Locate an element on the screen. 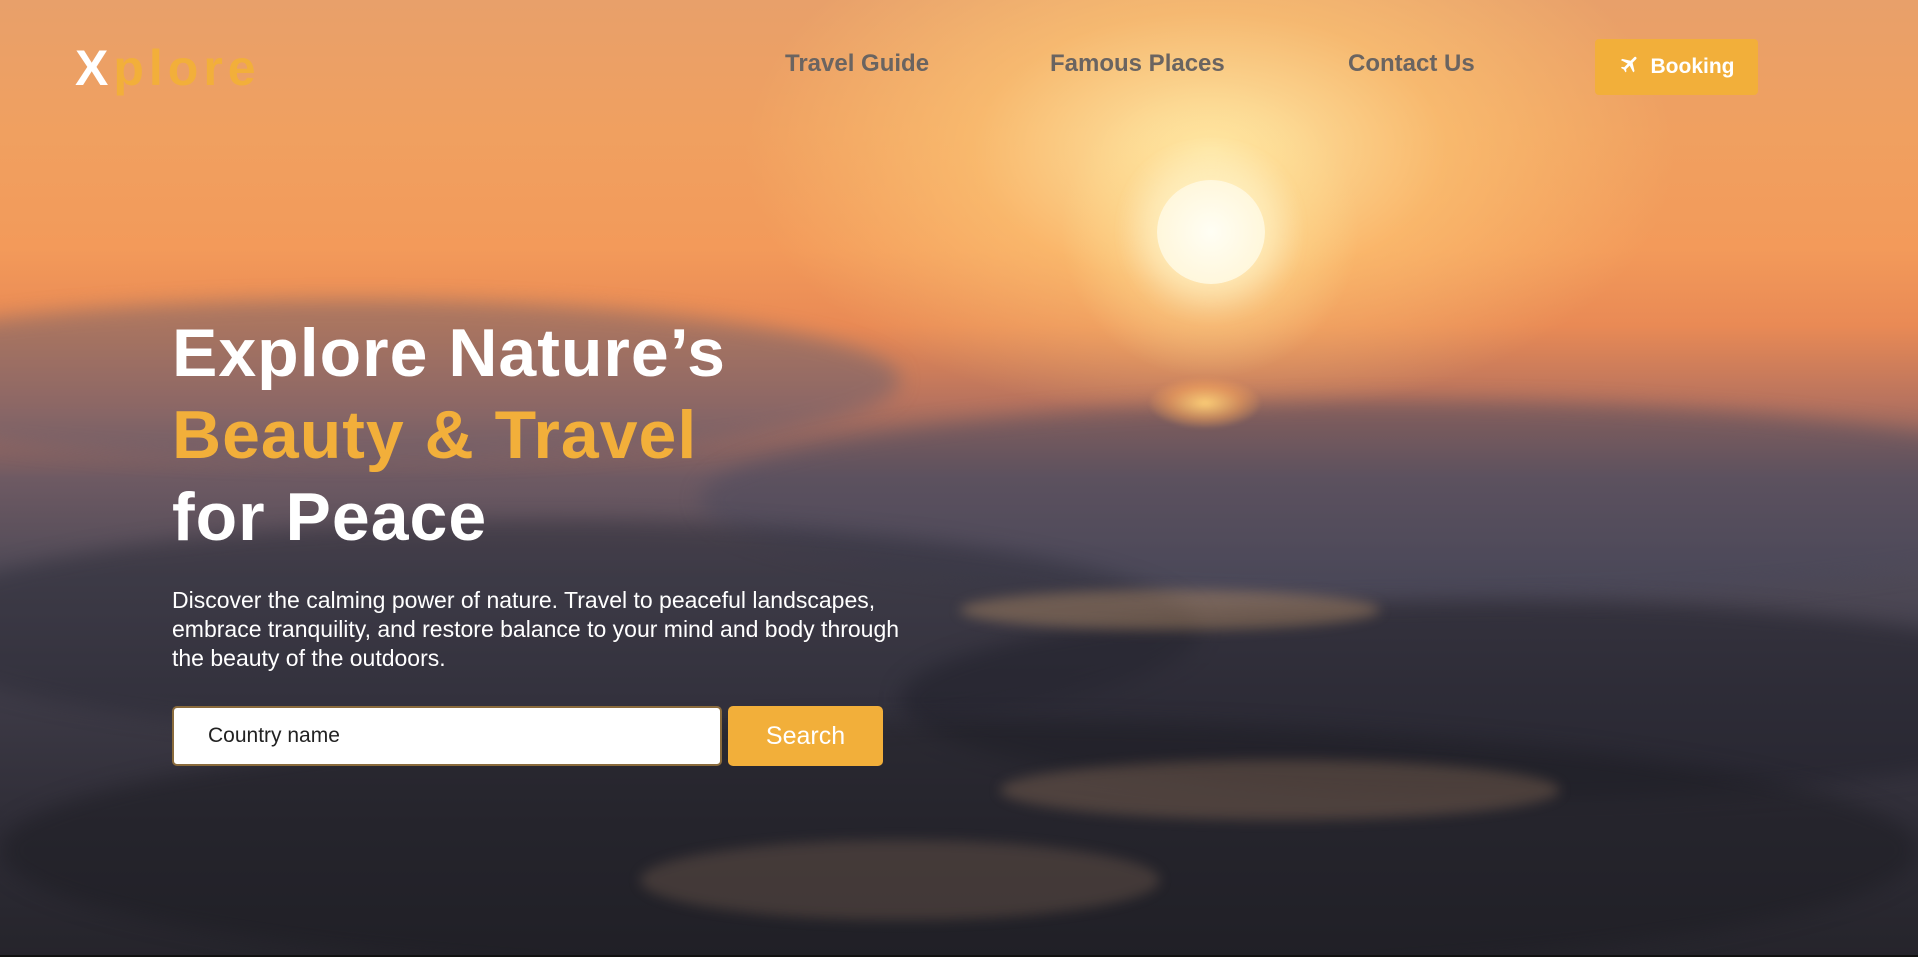 This screenshot has width=1918, height=957. headline-line-1: Explore Nature’s is located at coordinates (449, 353).